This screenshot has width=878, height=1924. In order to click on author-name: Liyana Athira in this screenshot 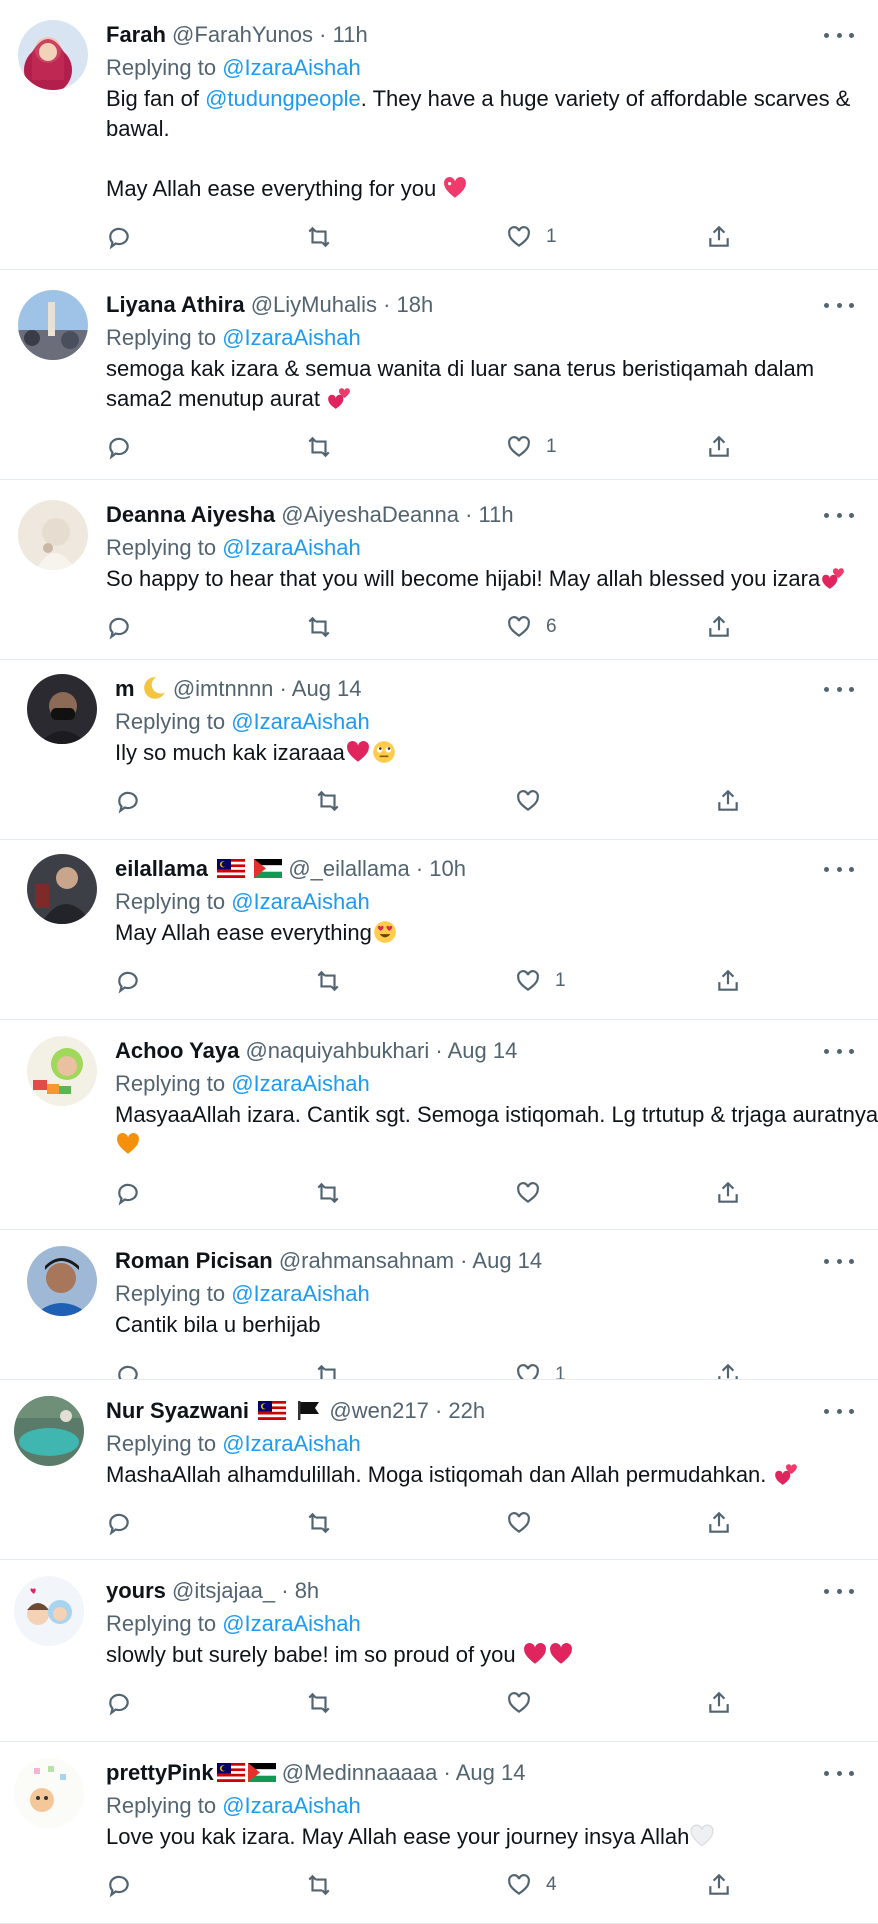, I will do `click(175, 304)`.